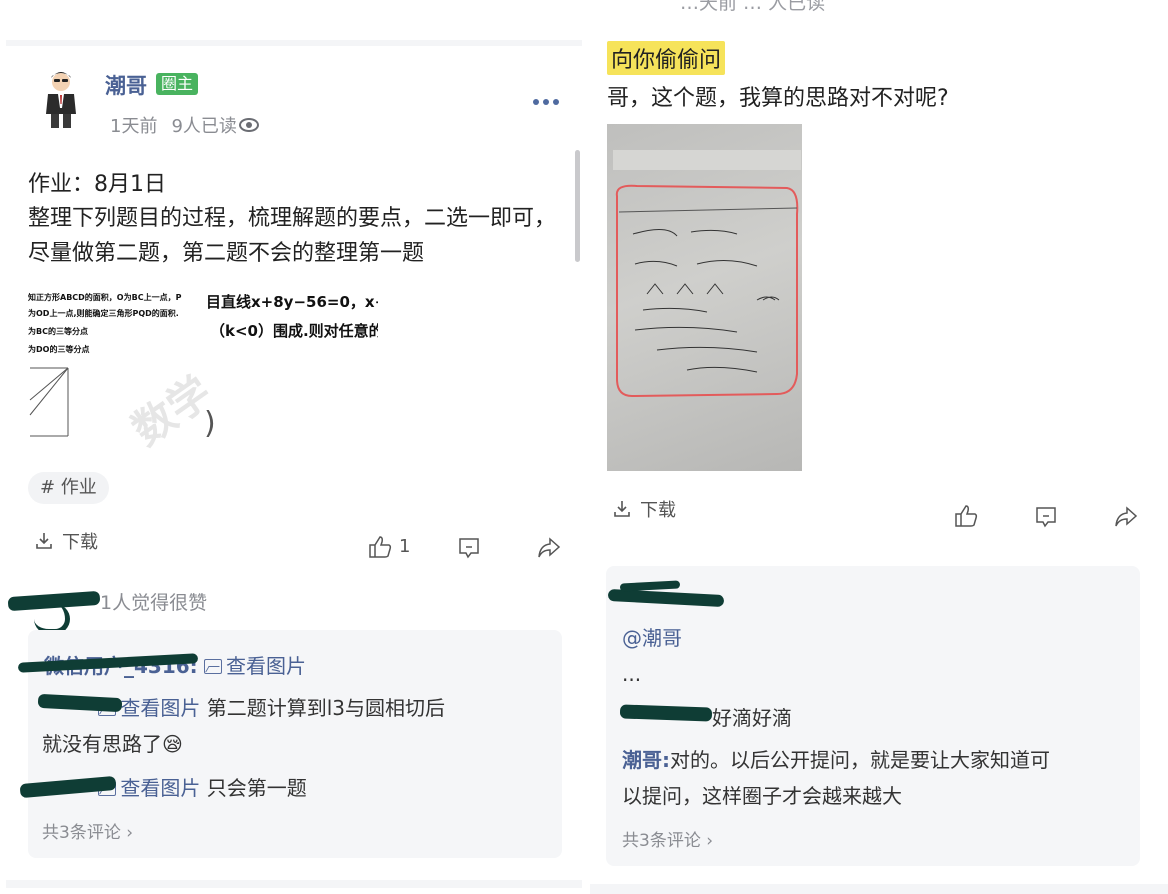 Image resolution: width=1168 pixels, height=894 pixels. What do you see at coordinates (752, 718) in the screenshot?
I see `reply-text: 好滴好滴` at bounding box center [752, 718].